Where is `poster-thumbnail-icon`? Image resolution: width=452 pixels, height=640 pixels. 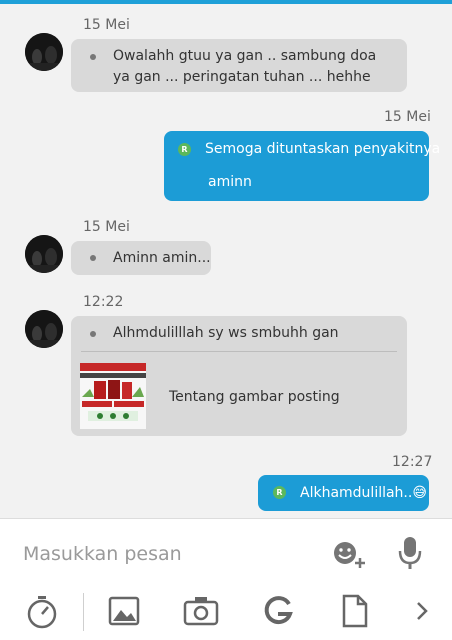
poster-thumbnail-icon is located at coordinates (113, 396).